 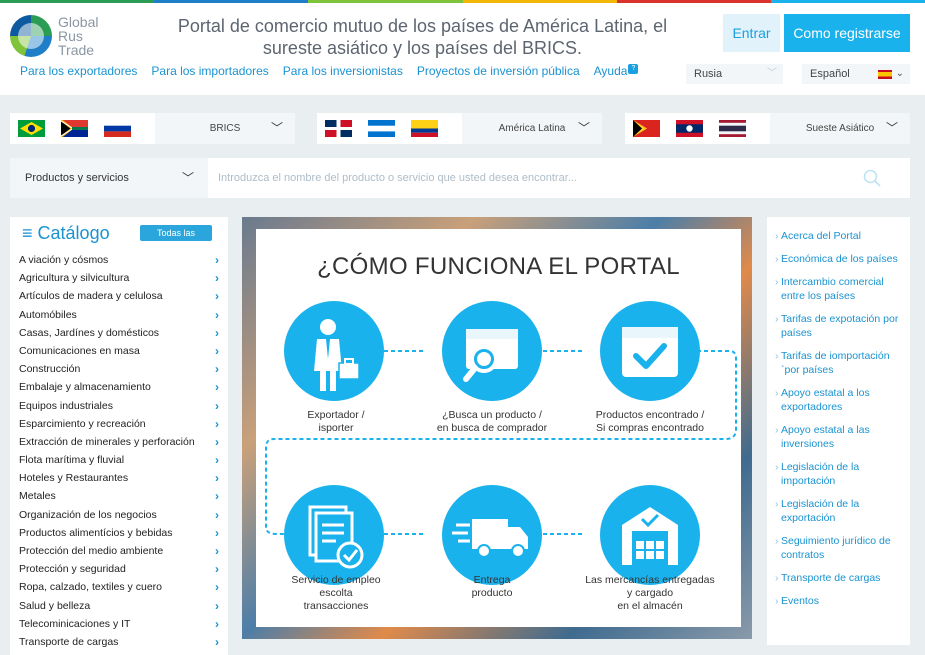 What do you see at coordinates (119, 496) in the screenshot?
I see `catalog-item: Metales ›` at bounding box center [119, 496].